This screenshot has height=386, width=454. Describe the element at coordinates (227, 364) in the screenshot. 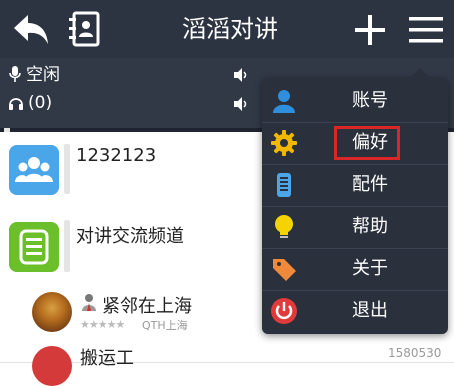

I see `user-row: 搬运工 1580530` at that location.